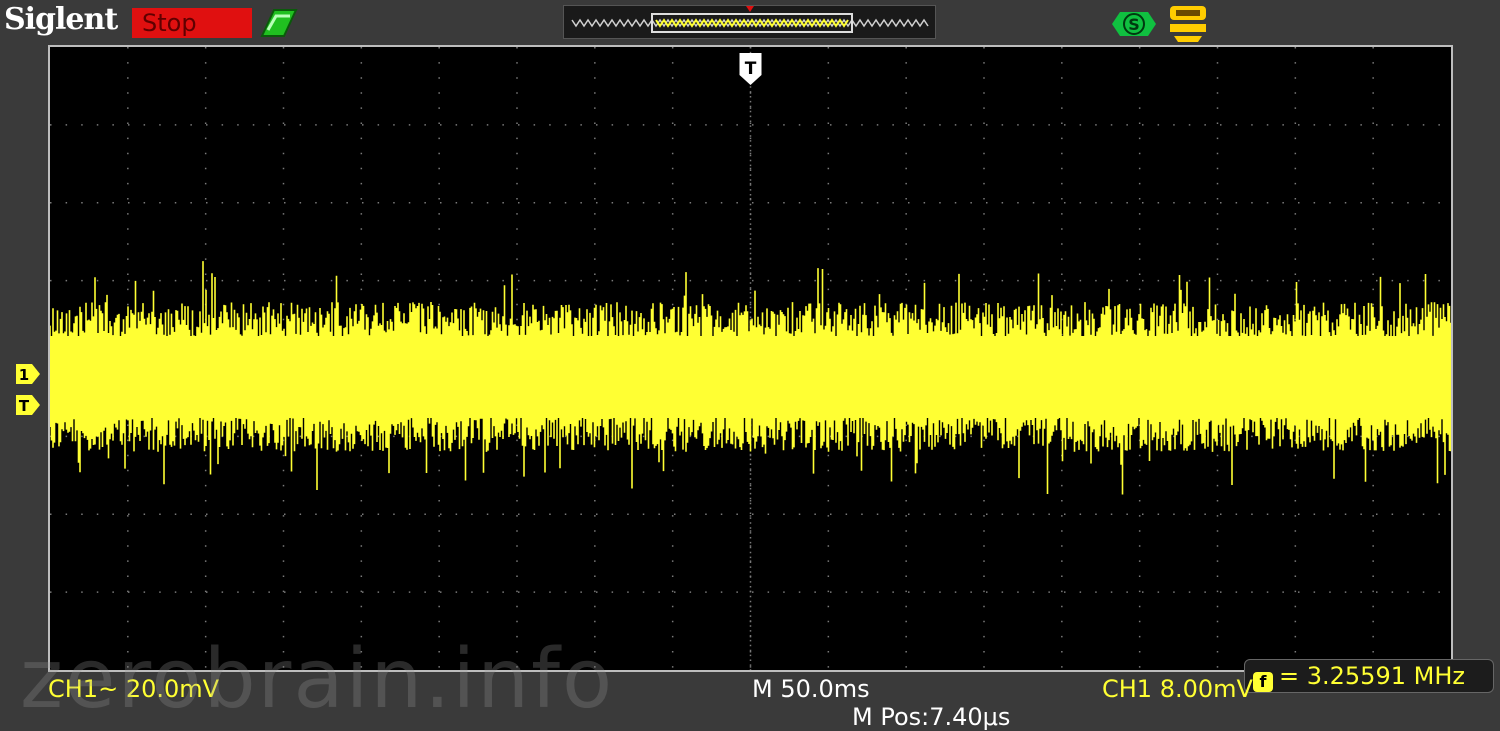  I want to click on frequency-value: = 3.25591 MHz, so click(1372, 676).